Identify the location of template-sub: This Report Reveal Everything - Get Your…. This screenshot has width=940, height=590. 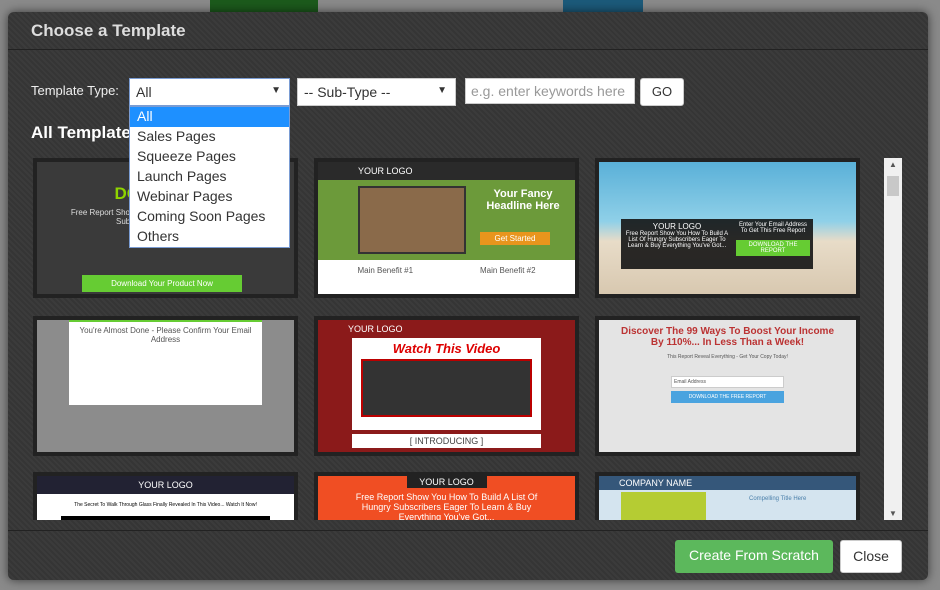
(727, 357).